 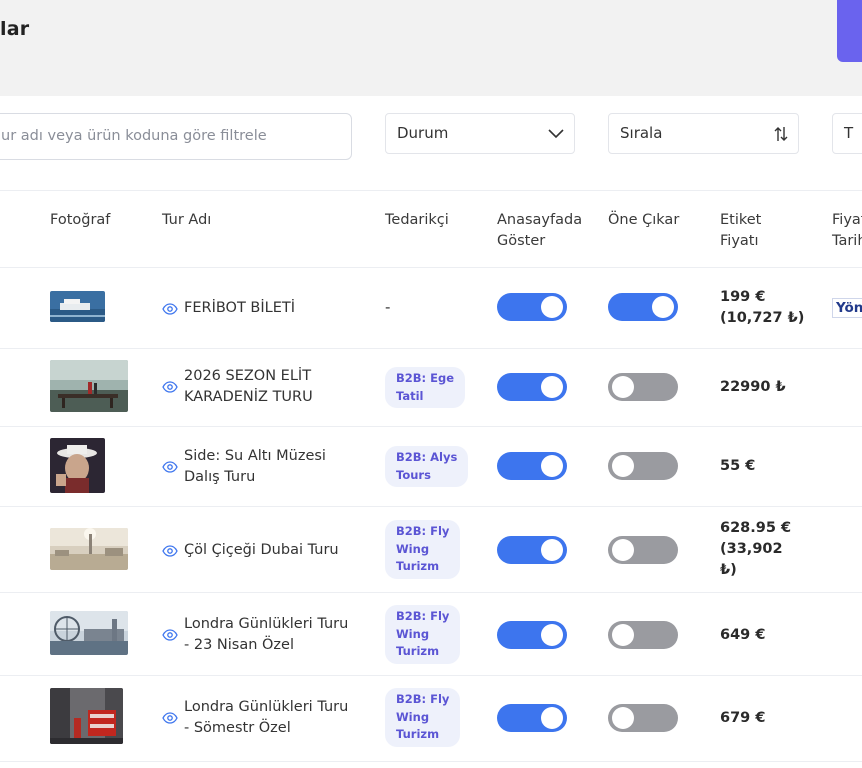 I want to click on tour-name: Side: Su Altı Müzesi Dalış Turu, so click(x=244, y=467).